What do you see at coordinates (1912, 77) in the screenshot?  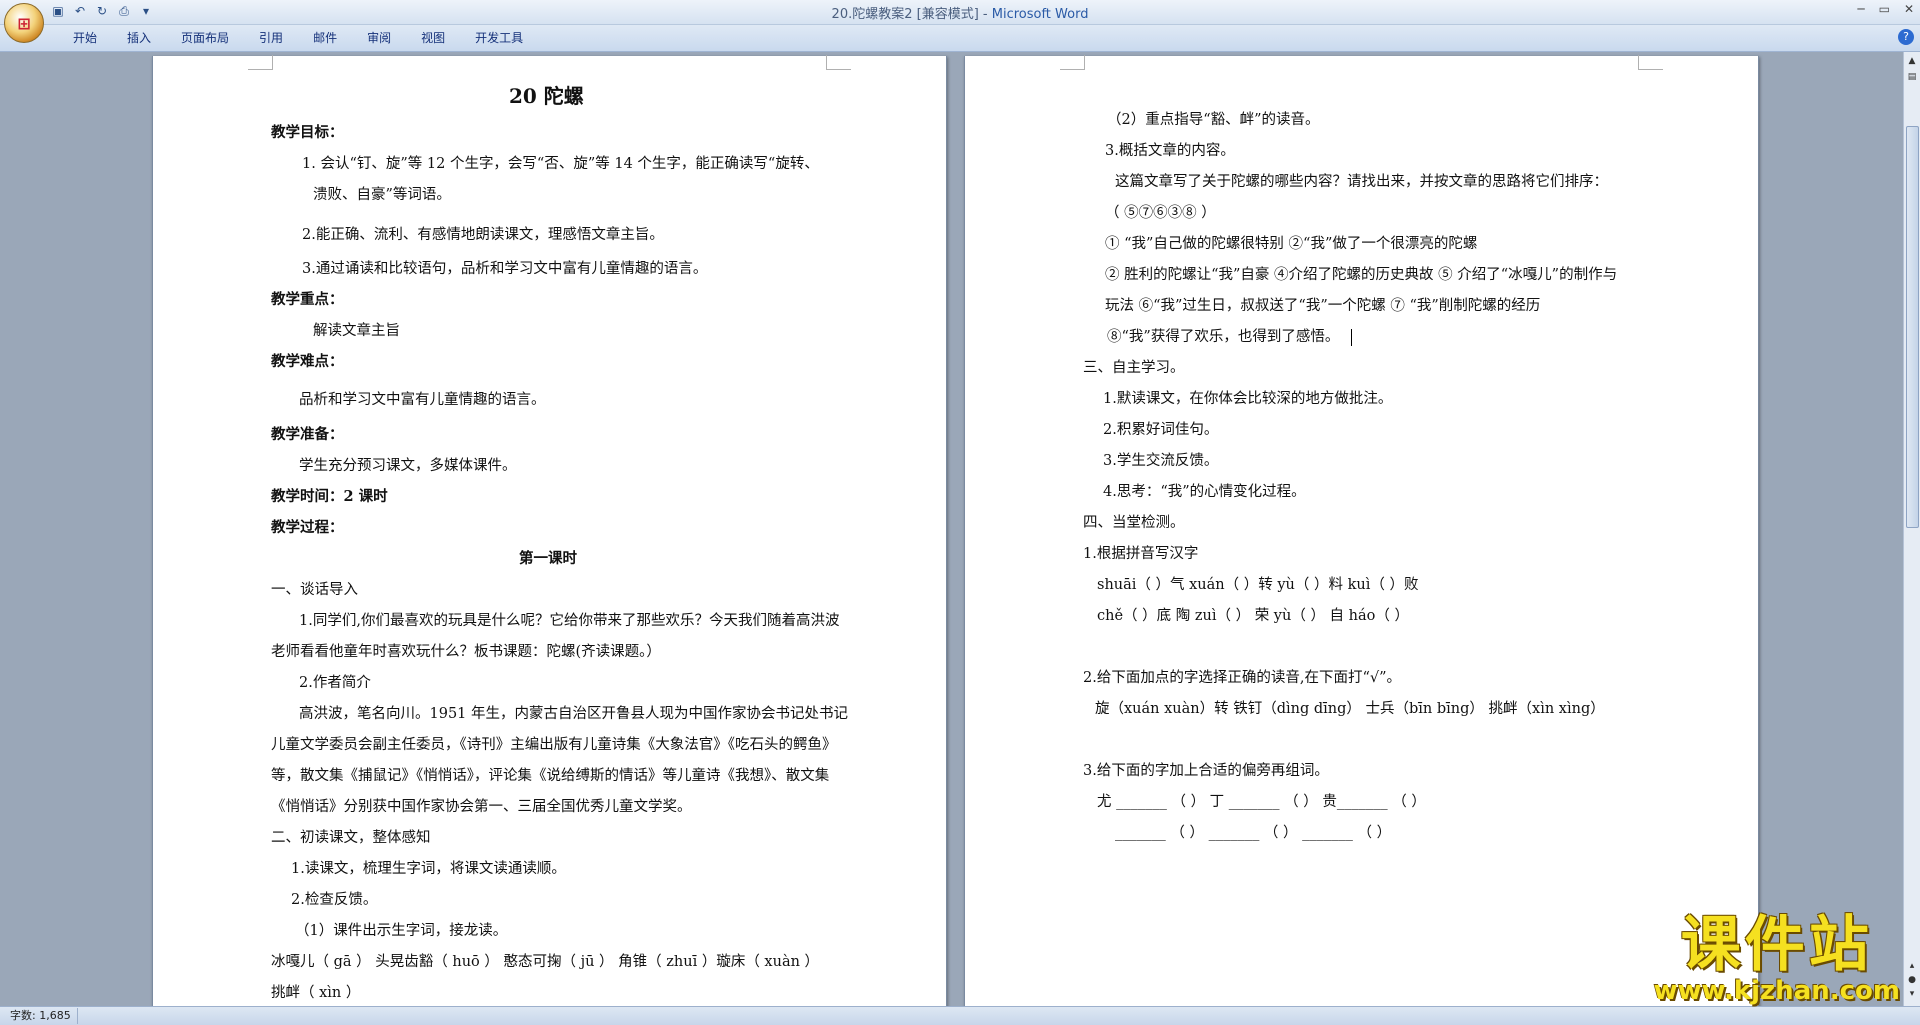 I see `ruler-toggle-icon: ▤` at bounding box center [1912, 77].